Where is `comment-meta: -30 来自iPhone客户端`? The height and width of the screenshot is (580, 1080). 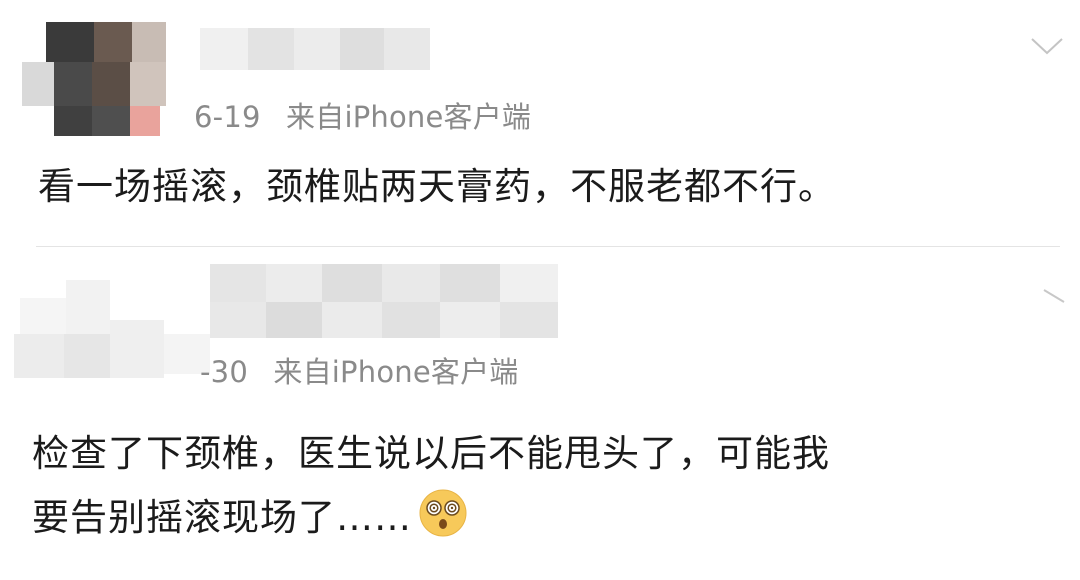
comment-meta: -30 来自iPhone客户端 is located at coordinates (359, 370).